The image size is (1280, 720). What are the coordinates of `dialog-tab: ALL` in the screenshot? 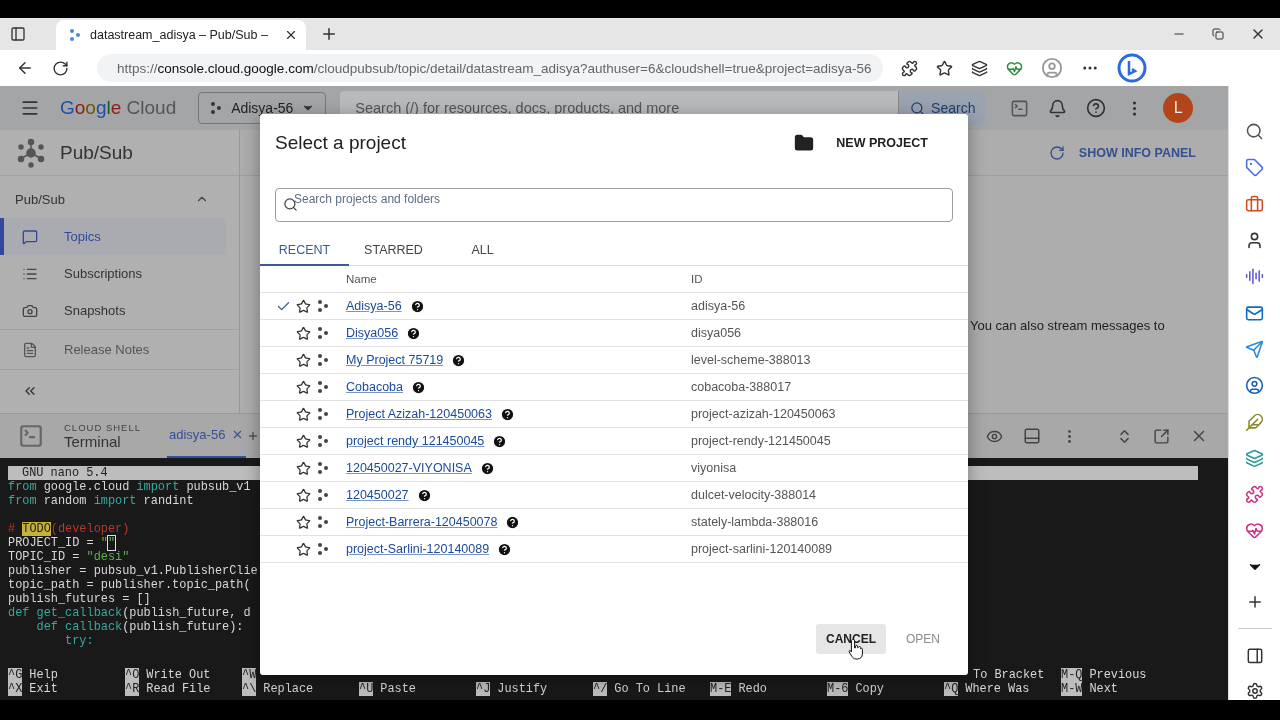 It's located at (482, 250).